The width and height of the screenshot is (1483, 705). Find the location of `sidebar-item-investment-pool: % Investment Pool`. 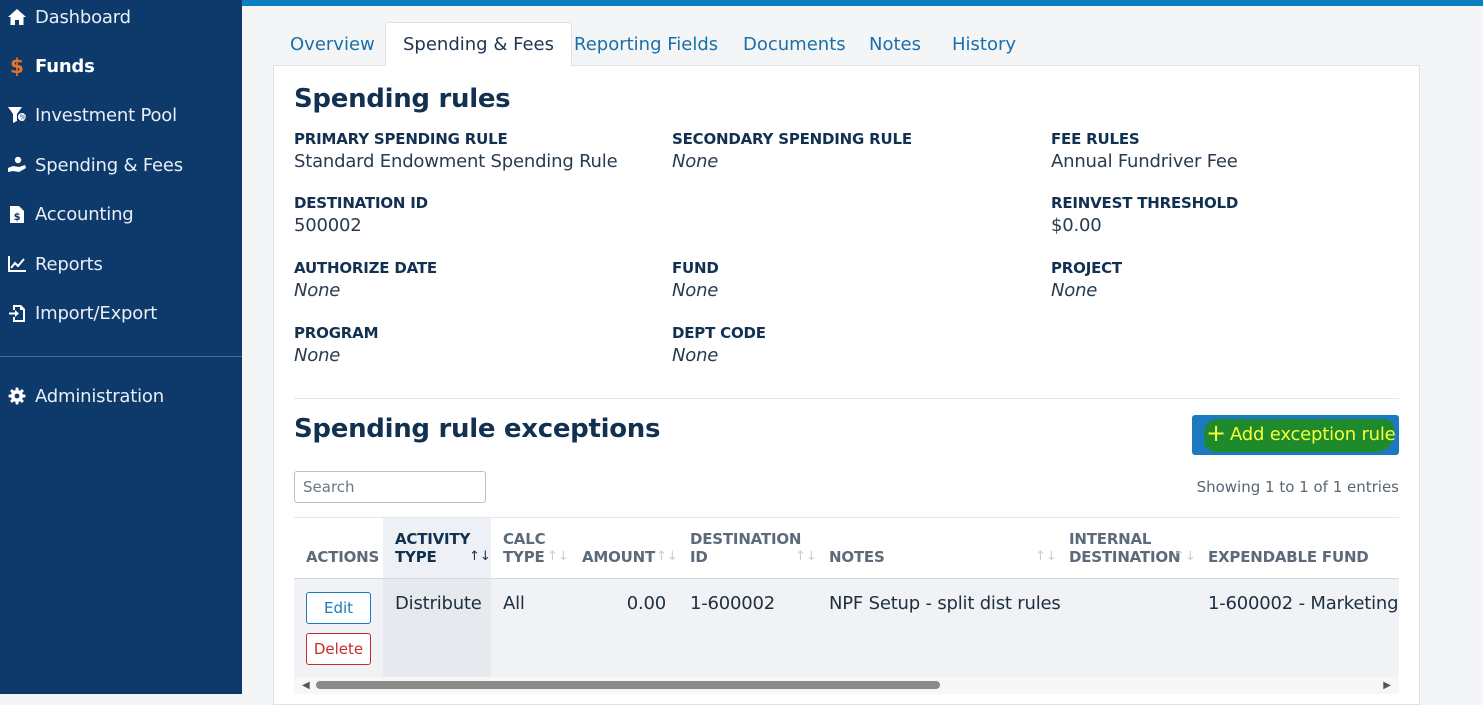

sidebar-item-investment-pool: % Investment Pool is located at coordinates (121, 115).